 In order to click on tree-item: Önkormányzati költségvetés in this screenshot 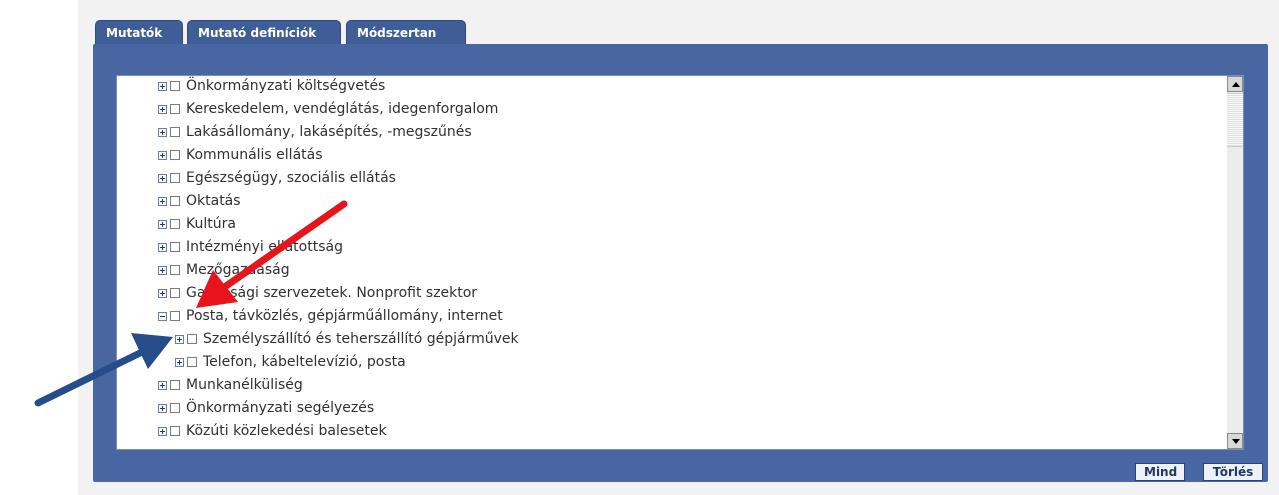, I will do `click(272, 86)`.